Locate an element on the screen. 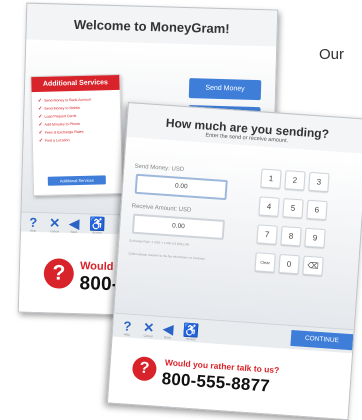 The width and height of the screenshot is (362, 420). additional-services-title: Additional Services is located at coordinates (75, 83).